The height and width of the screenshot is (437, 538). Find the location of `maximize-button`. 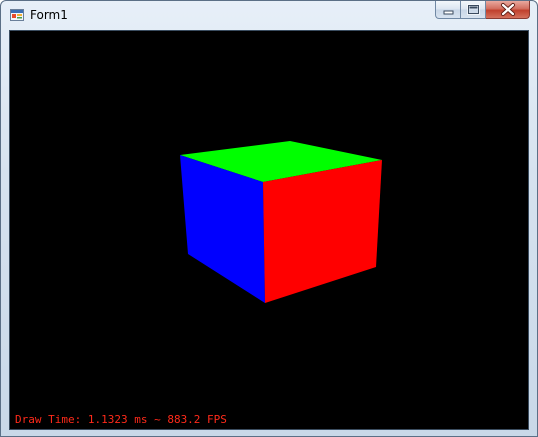

maximize-button is located at coordinates (473, 10).